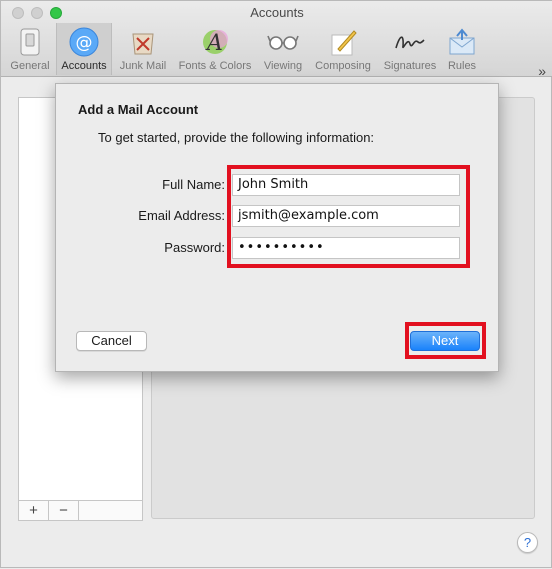  What do you see at coordinates (34, 510) in the screenshot?
I see `add-account-button: +` at bounding box center [34, 510].